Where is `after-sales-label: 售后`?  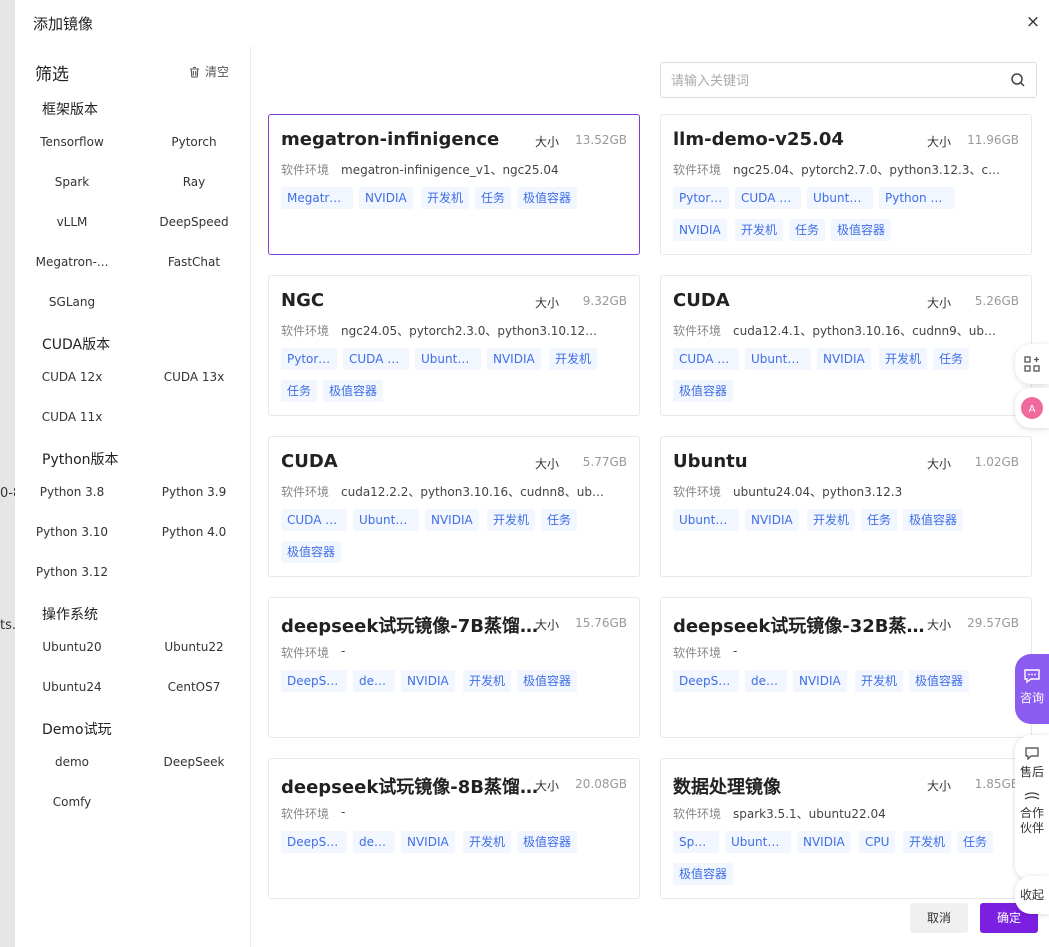
after-sales-label: 售后 is located at coordinates (1031, 772).